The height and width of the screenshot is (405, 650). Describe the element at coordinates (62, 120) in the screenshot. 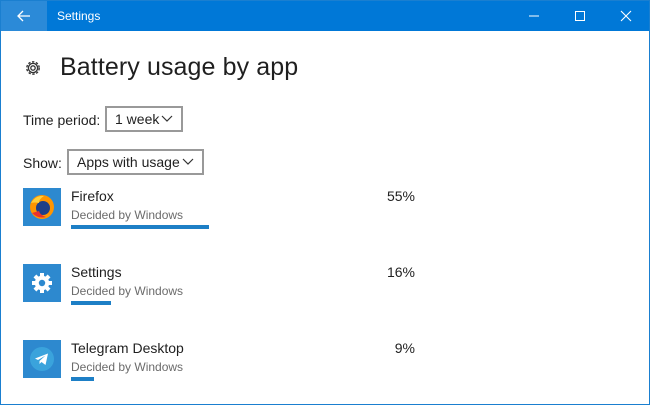

I see `time-period-label: Time period:` at that location.